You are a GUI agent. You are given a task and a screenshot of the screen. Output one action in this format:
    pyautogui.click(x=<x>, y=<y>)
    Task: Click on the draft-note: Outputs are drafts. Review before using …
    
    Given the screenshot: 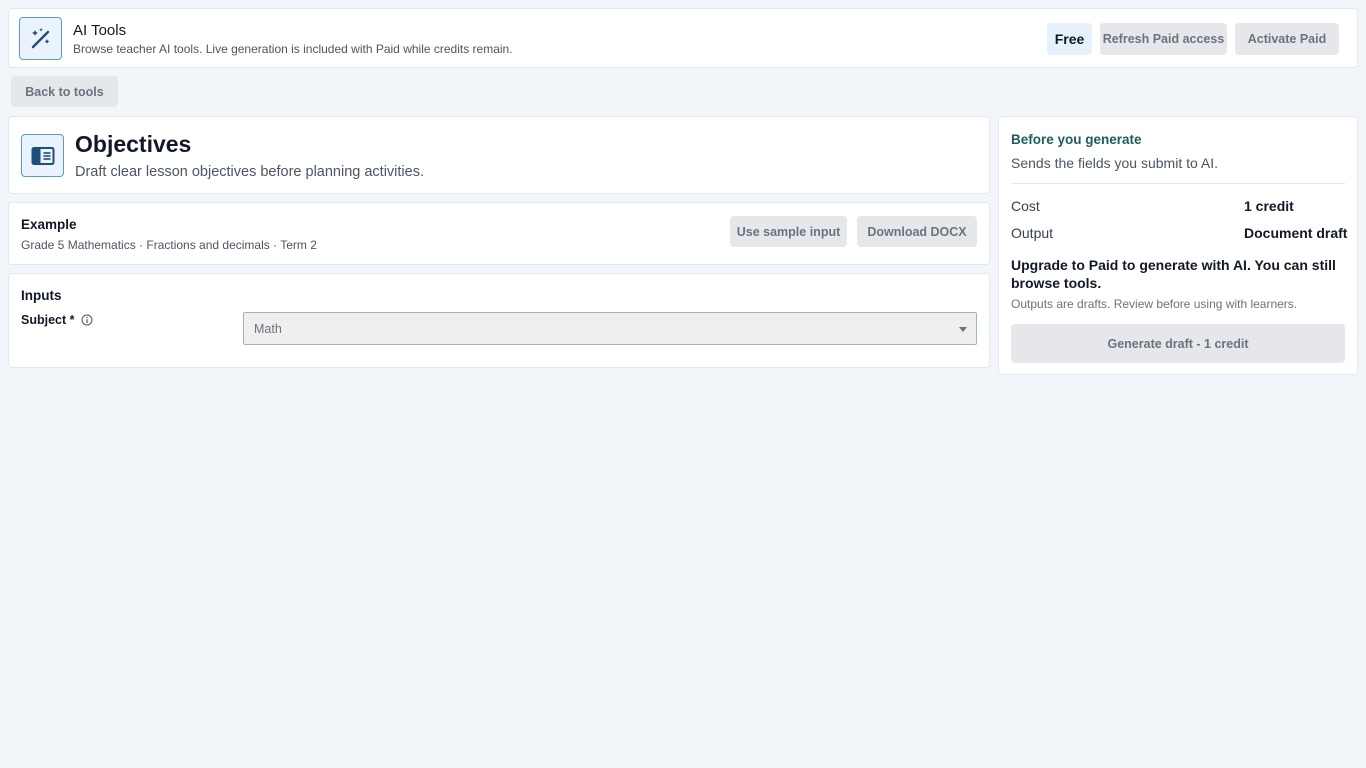 What is the action you would take?
    pyautogui.click(x=1154, y=304)
    